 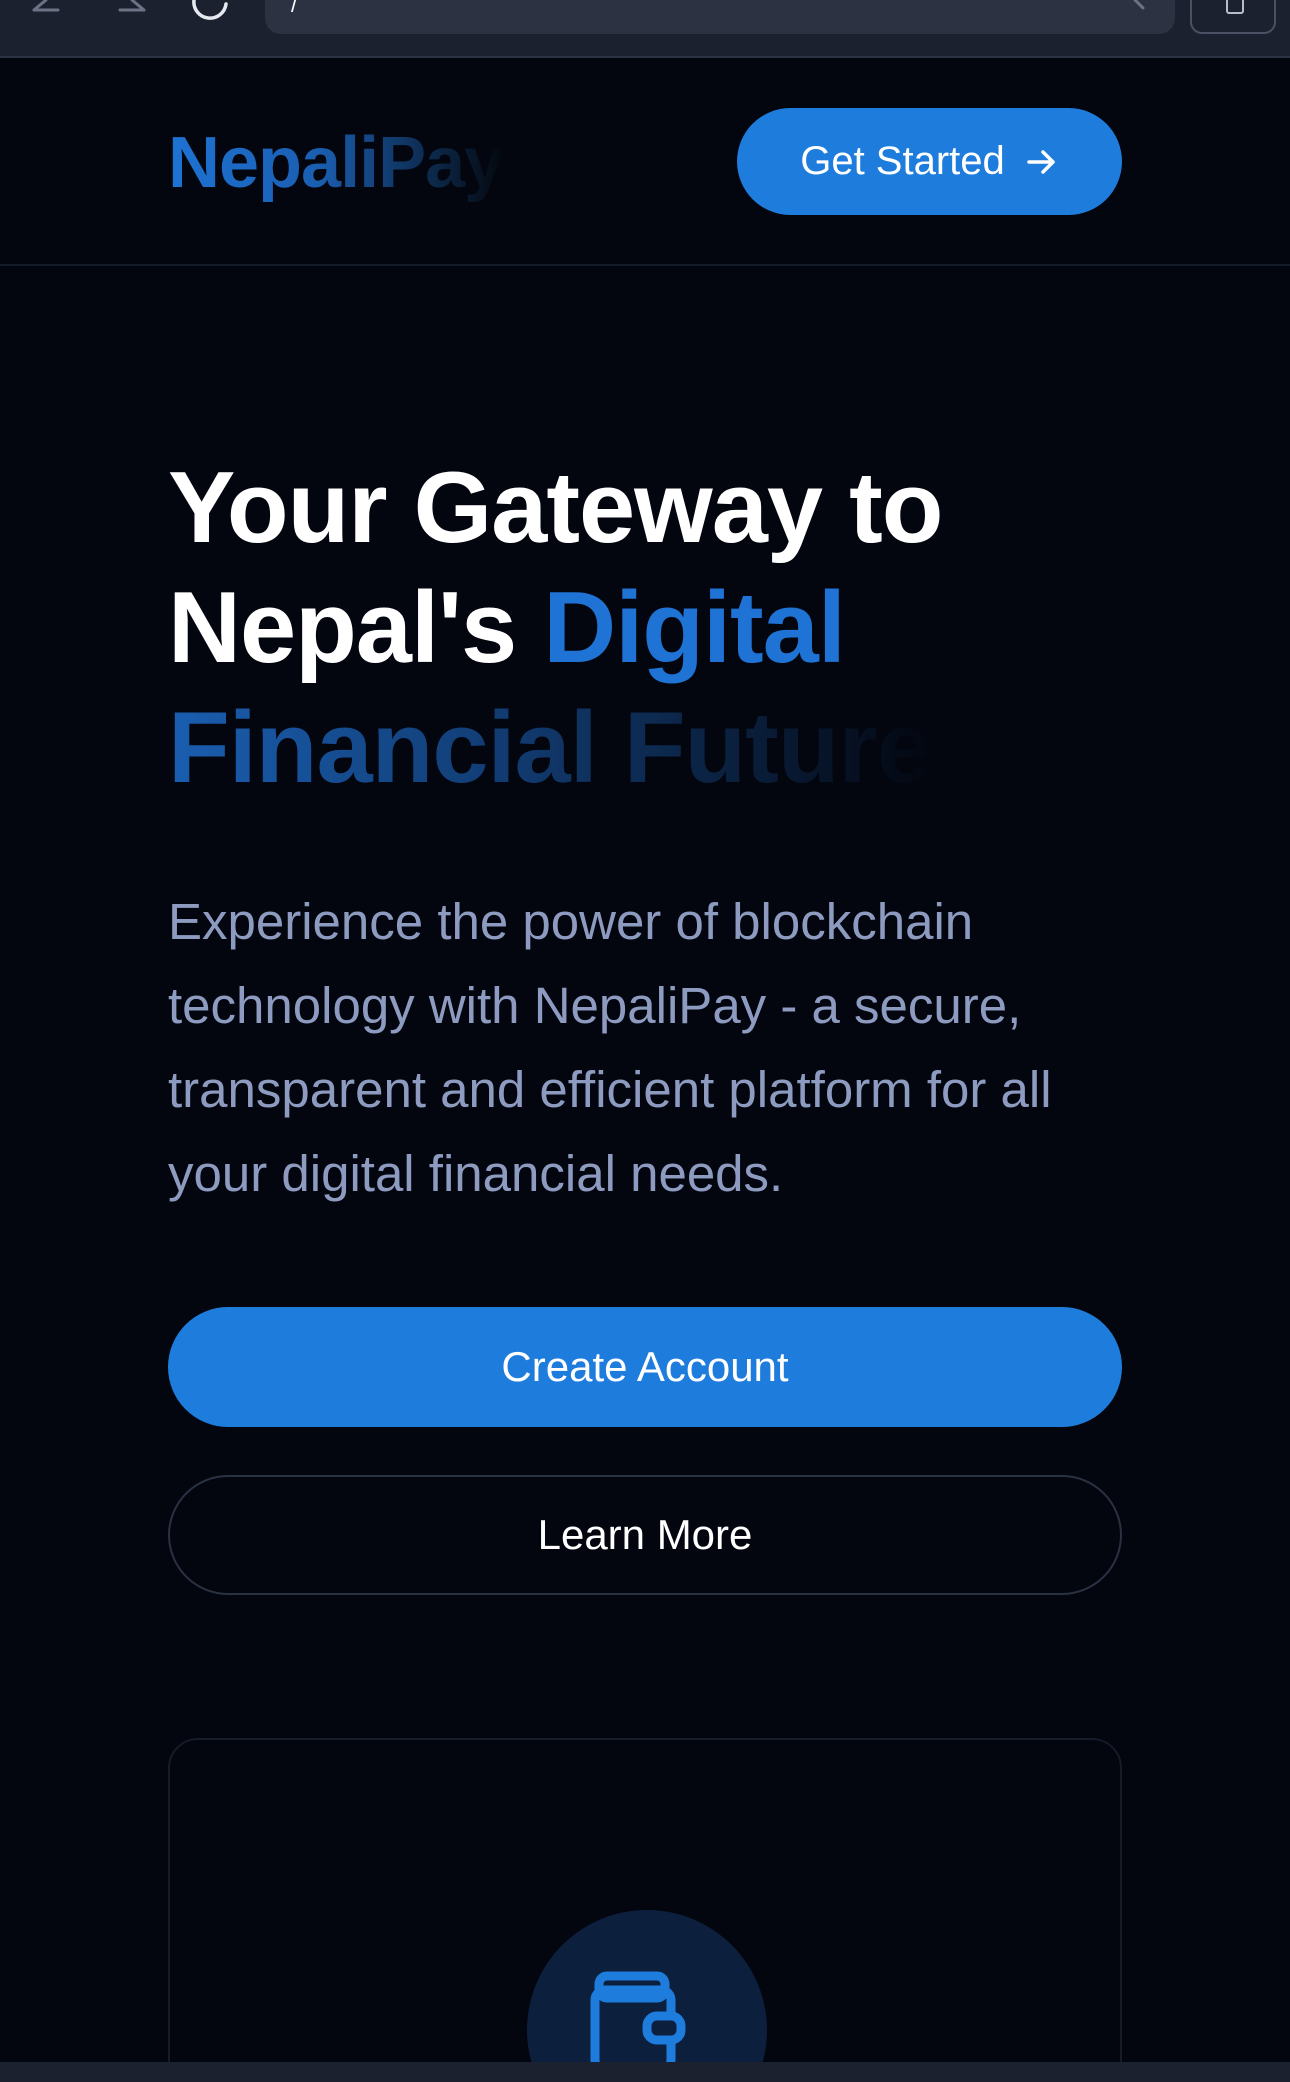 What do you see at coordinates (645, 1535) in the screenshot?
I see `learn-more-button: Learn More` at bounding box center [645, 1535].